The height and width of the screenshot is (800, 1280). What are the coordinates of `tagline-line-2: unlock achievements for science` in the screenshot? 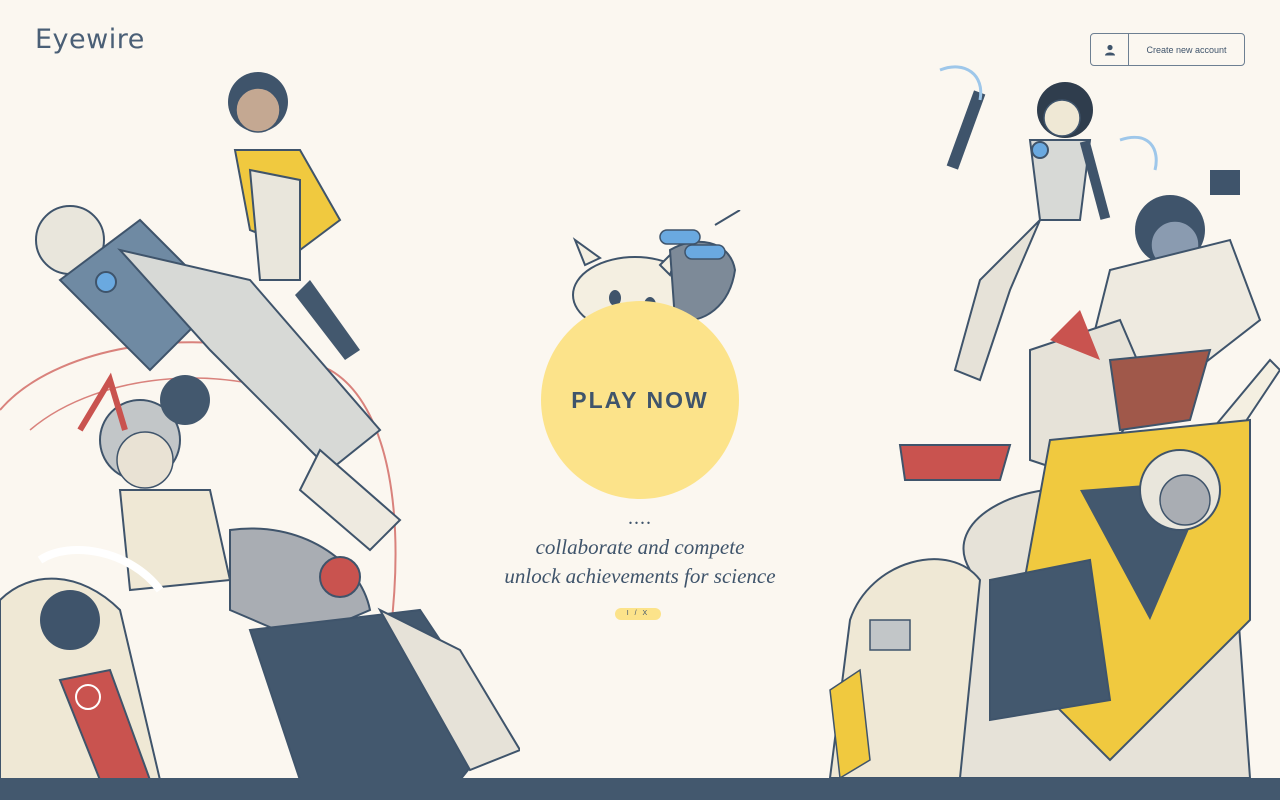 It's located at (640, 576).